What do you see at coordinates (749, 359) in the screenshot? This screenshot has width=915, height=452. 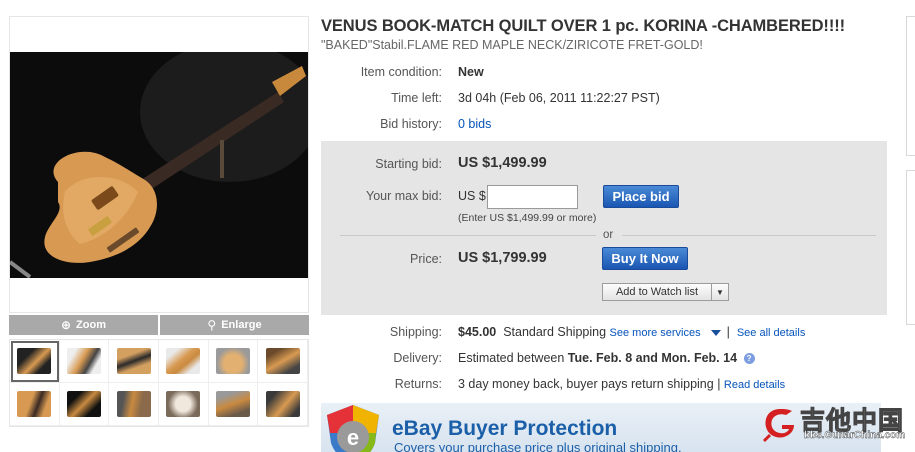 I see `help-icon: ?` at bounding box center [749, 359].